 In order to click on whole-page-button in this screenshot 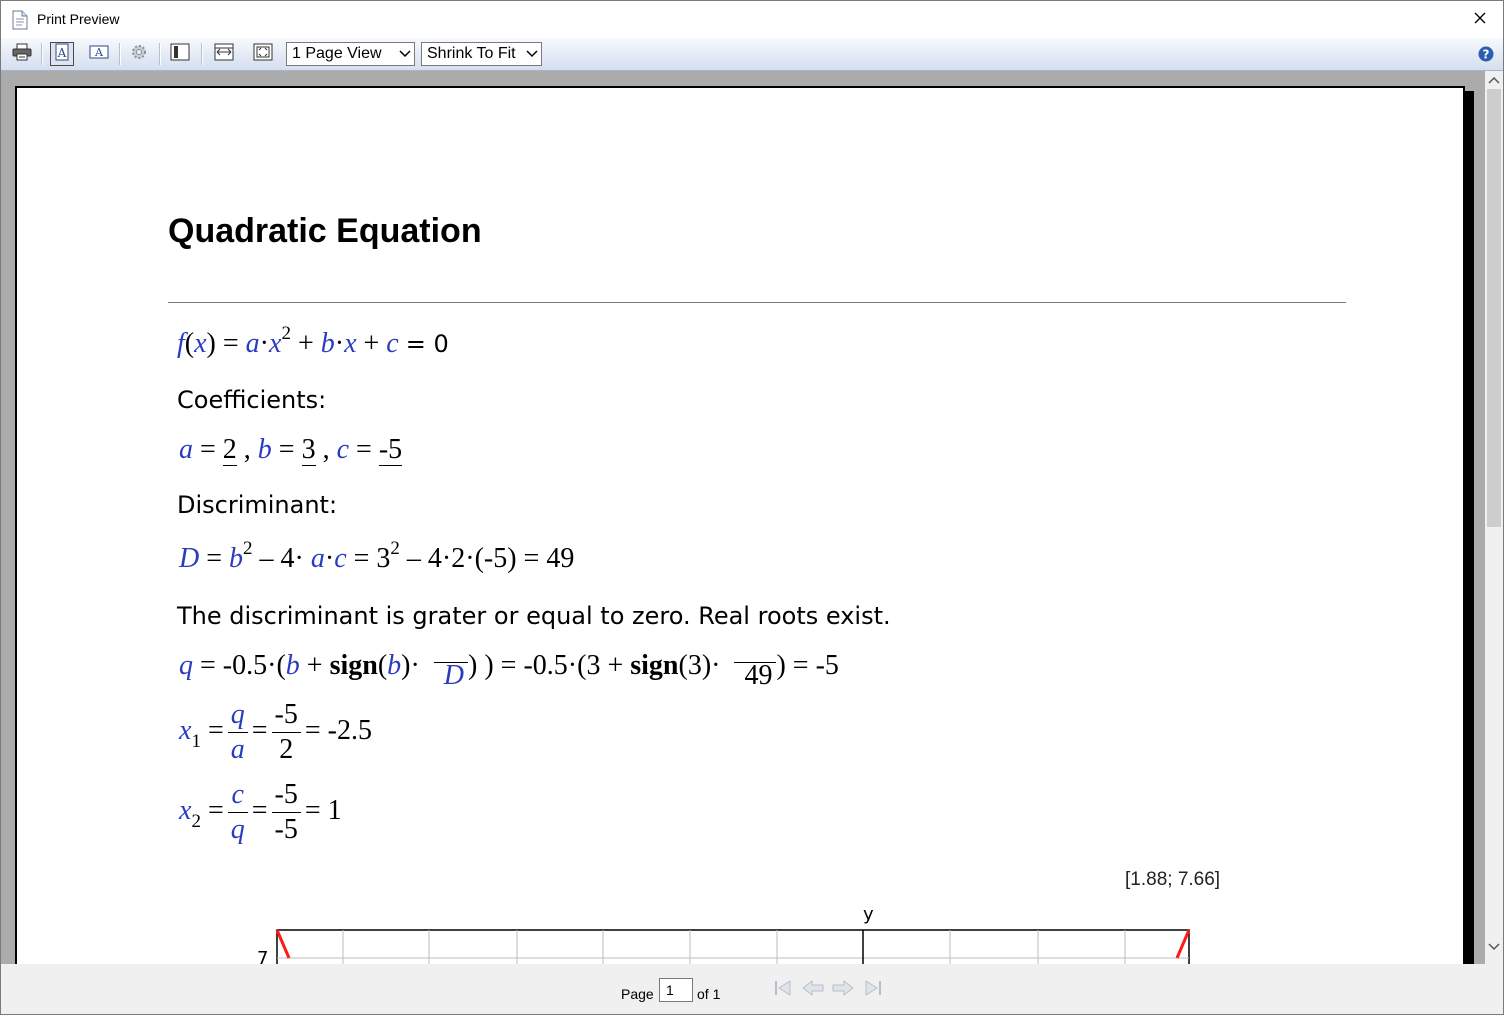, I will do `click(263, 54)`.